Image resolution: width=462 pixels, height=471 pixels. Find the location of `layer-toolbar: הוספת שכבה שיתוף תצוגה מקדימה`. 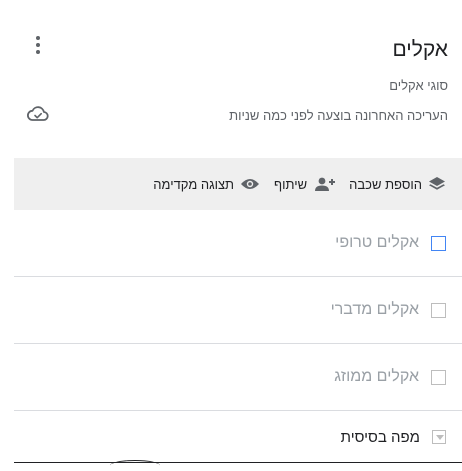

layer-toolbar: הוספת שכבה שיתוף תצוגה מקדימה is located at coordinates (238, 184).